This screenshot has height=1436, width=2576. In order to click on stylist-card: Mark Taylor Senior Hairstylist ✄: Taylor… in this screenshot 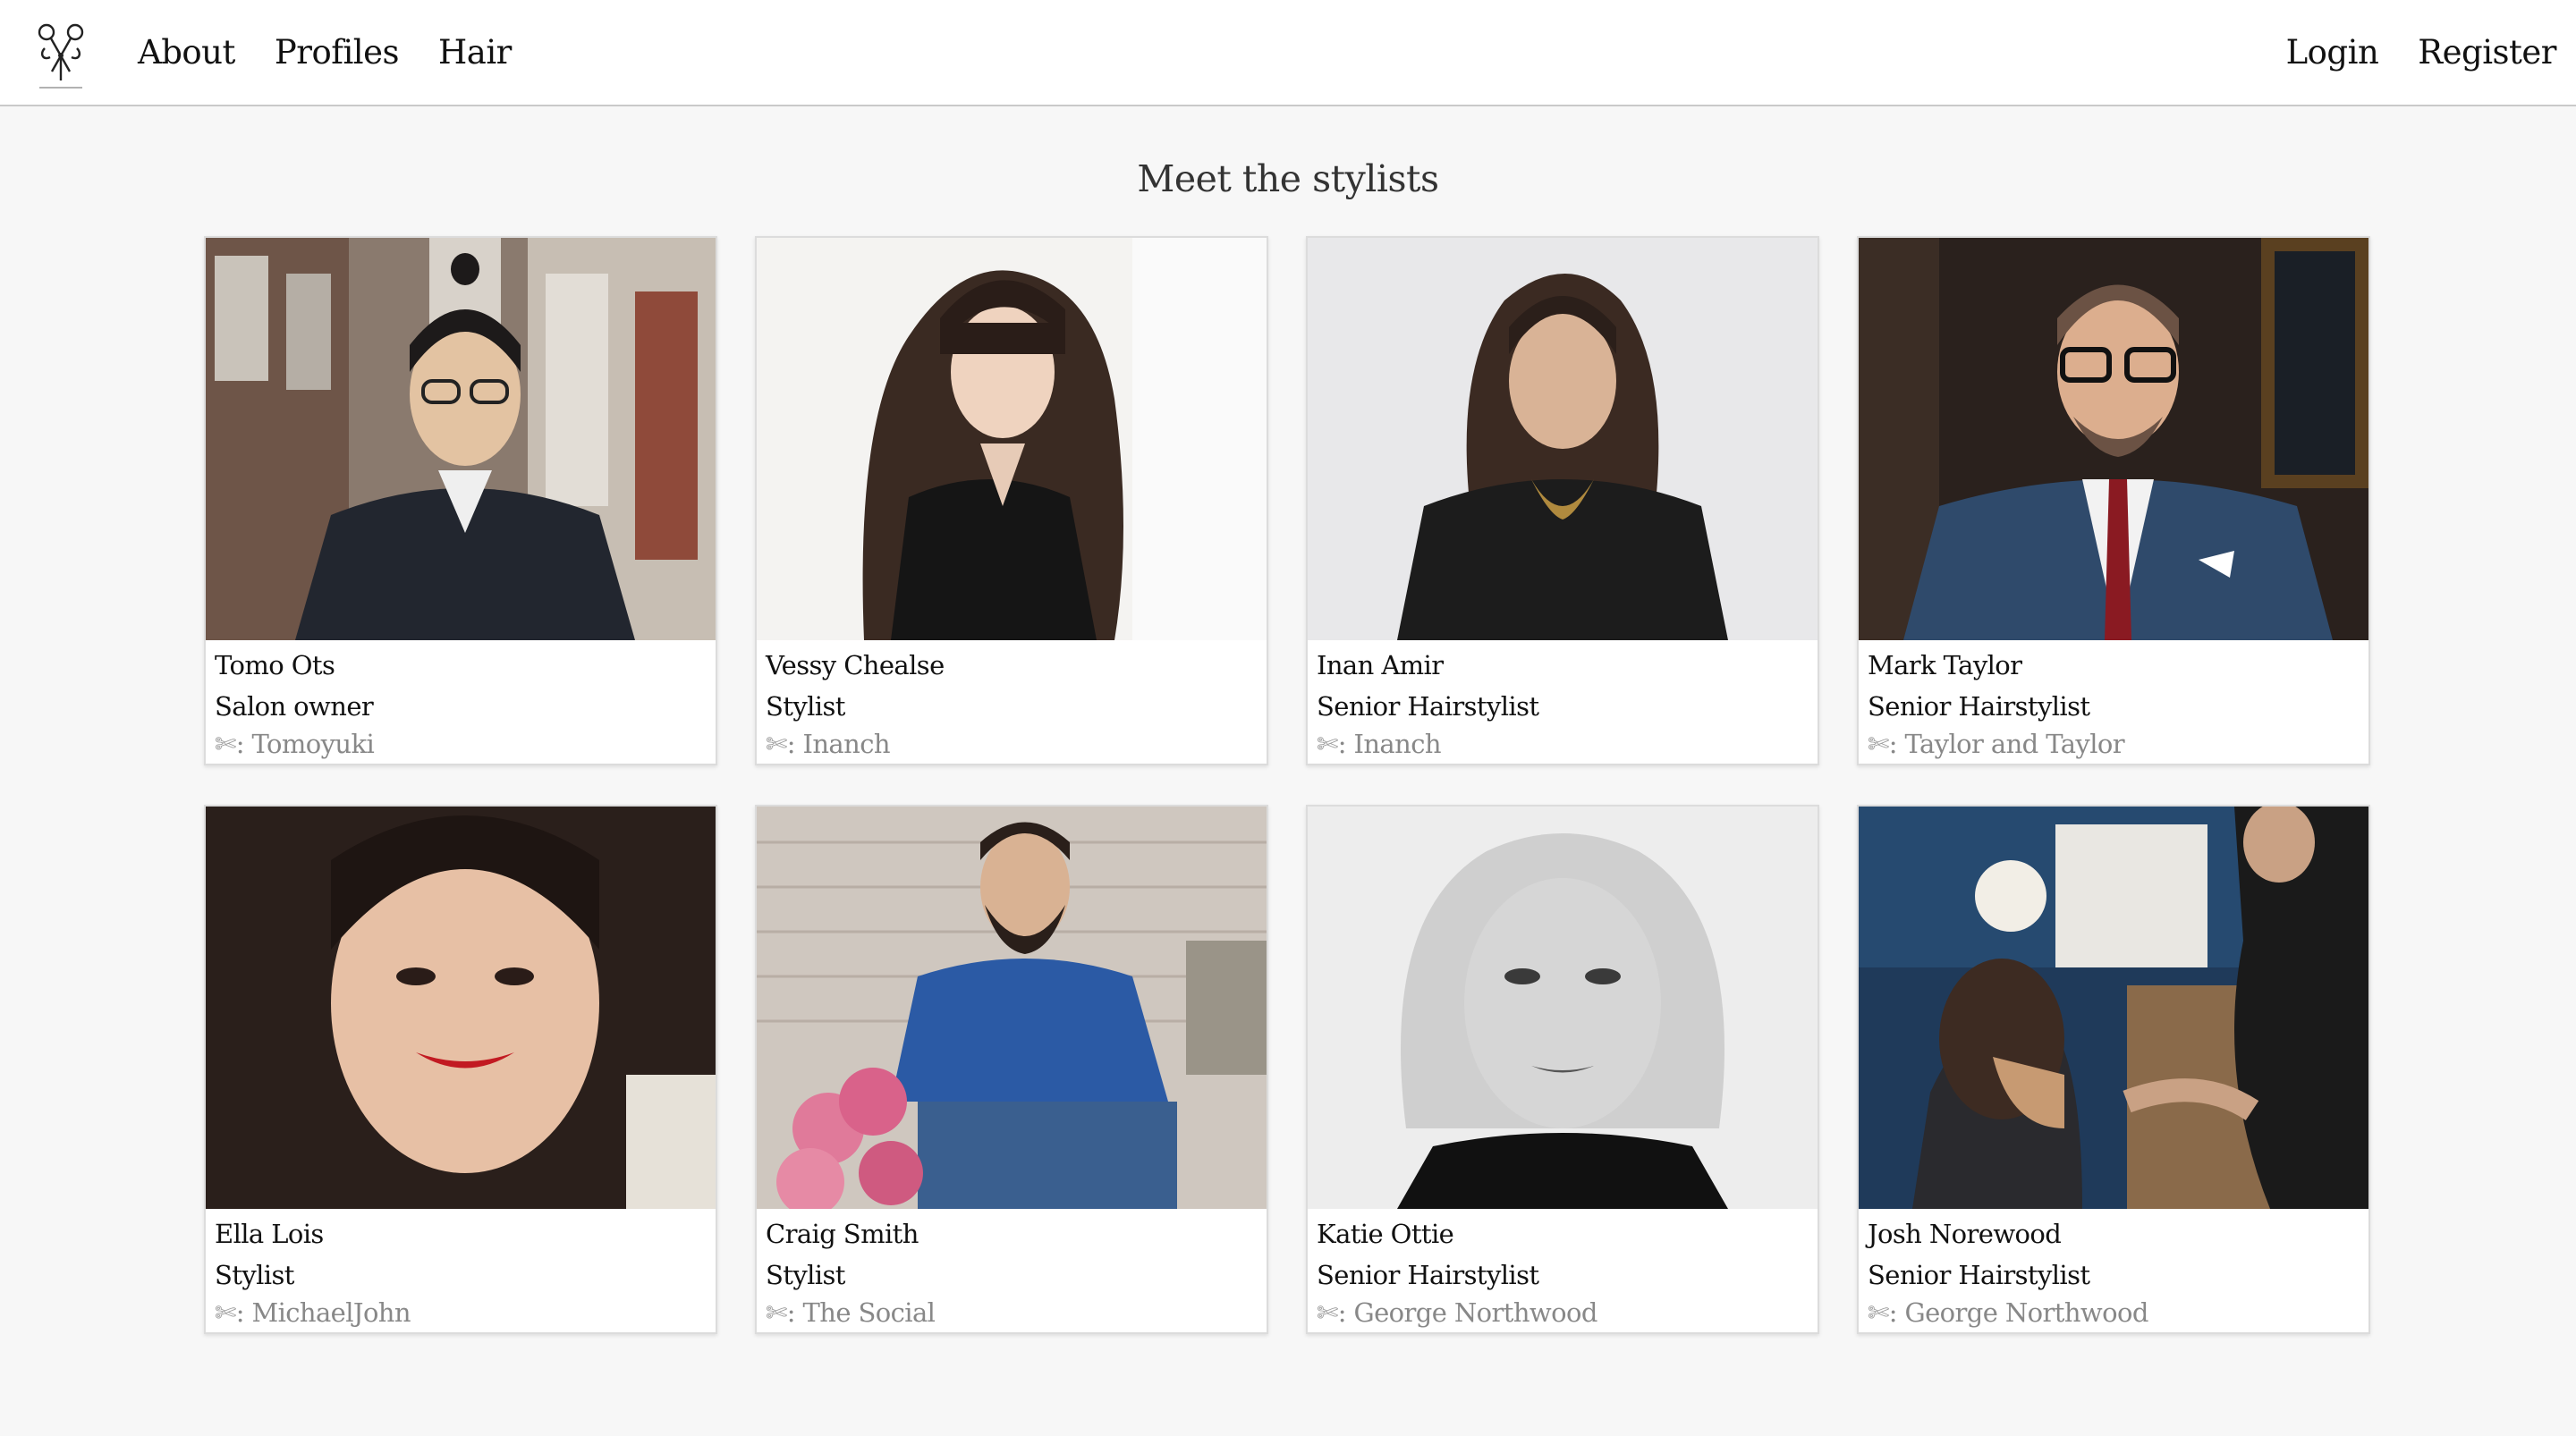, I will do `click(2113, 500)`.